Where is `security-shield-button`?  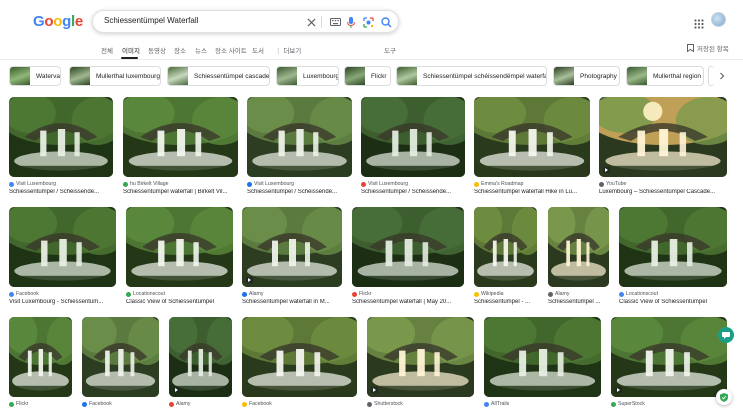
security-shield-button is located at coordinates (724, 397).